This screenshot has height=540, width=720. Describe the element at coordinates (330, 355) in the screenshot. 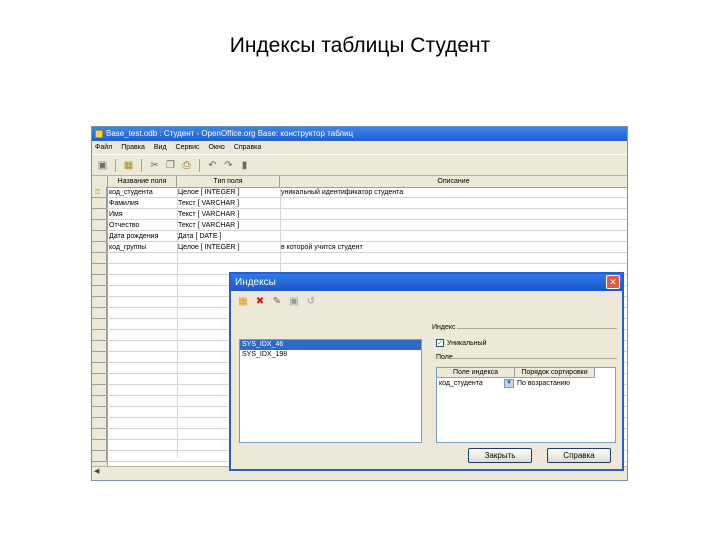

I see `list-item: SYS_IDX_198` at that location.